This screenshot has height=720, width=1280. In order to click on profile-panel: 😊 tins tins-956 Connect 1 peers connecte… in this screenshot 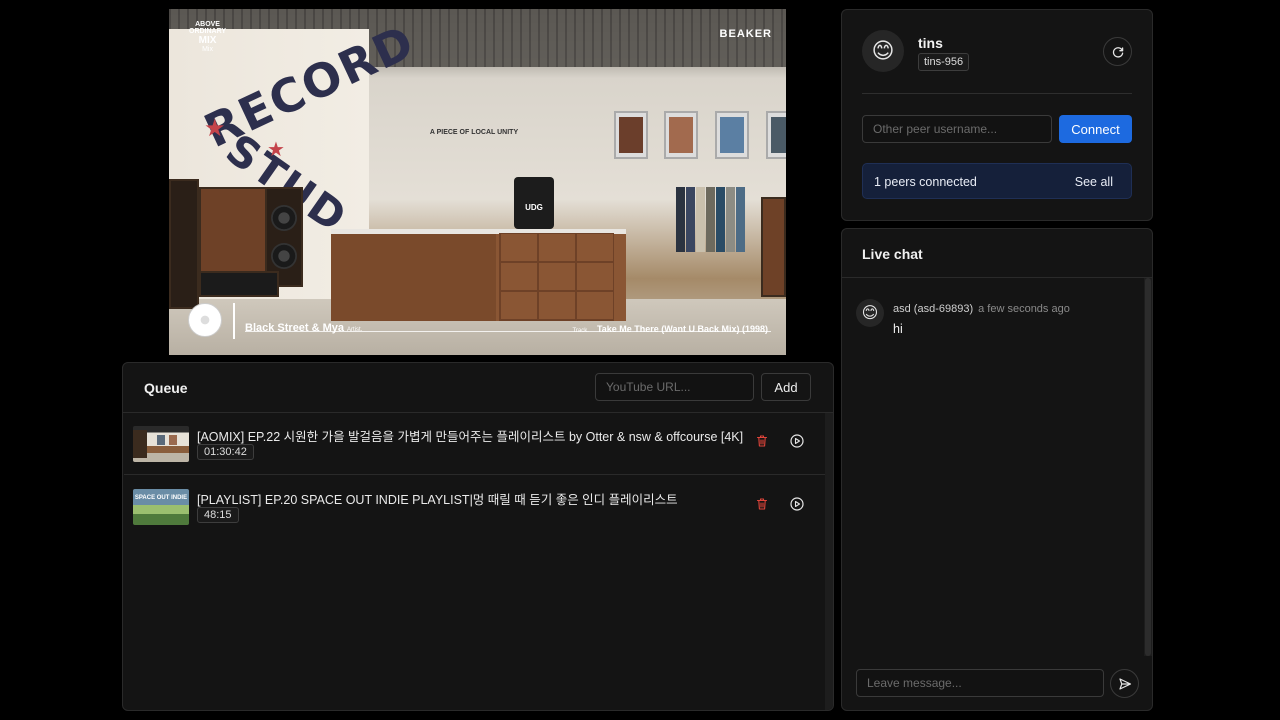, I will do `click(997, 115)`.